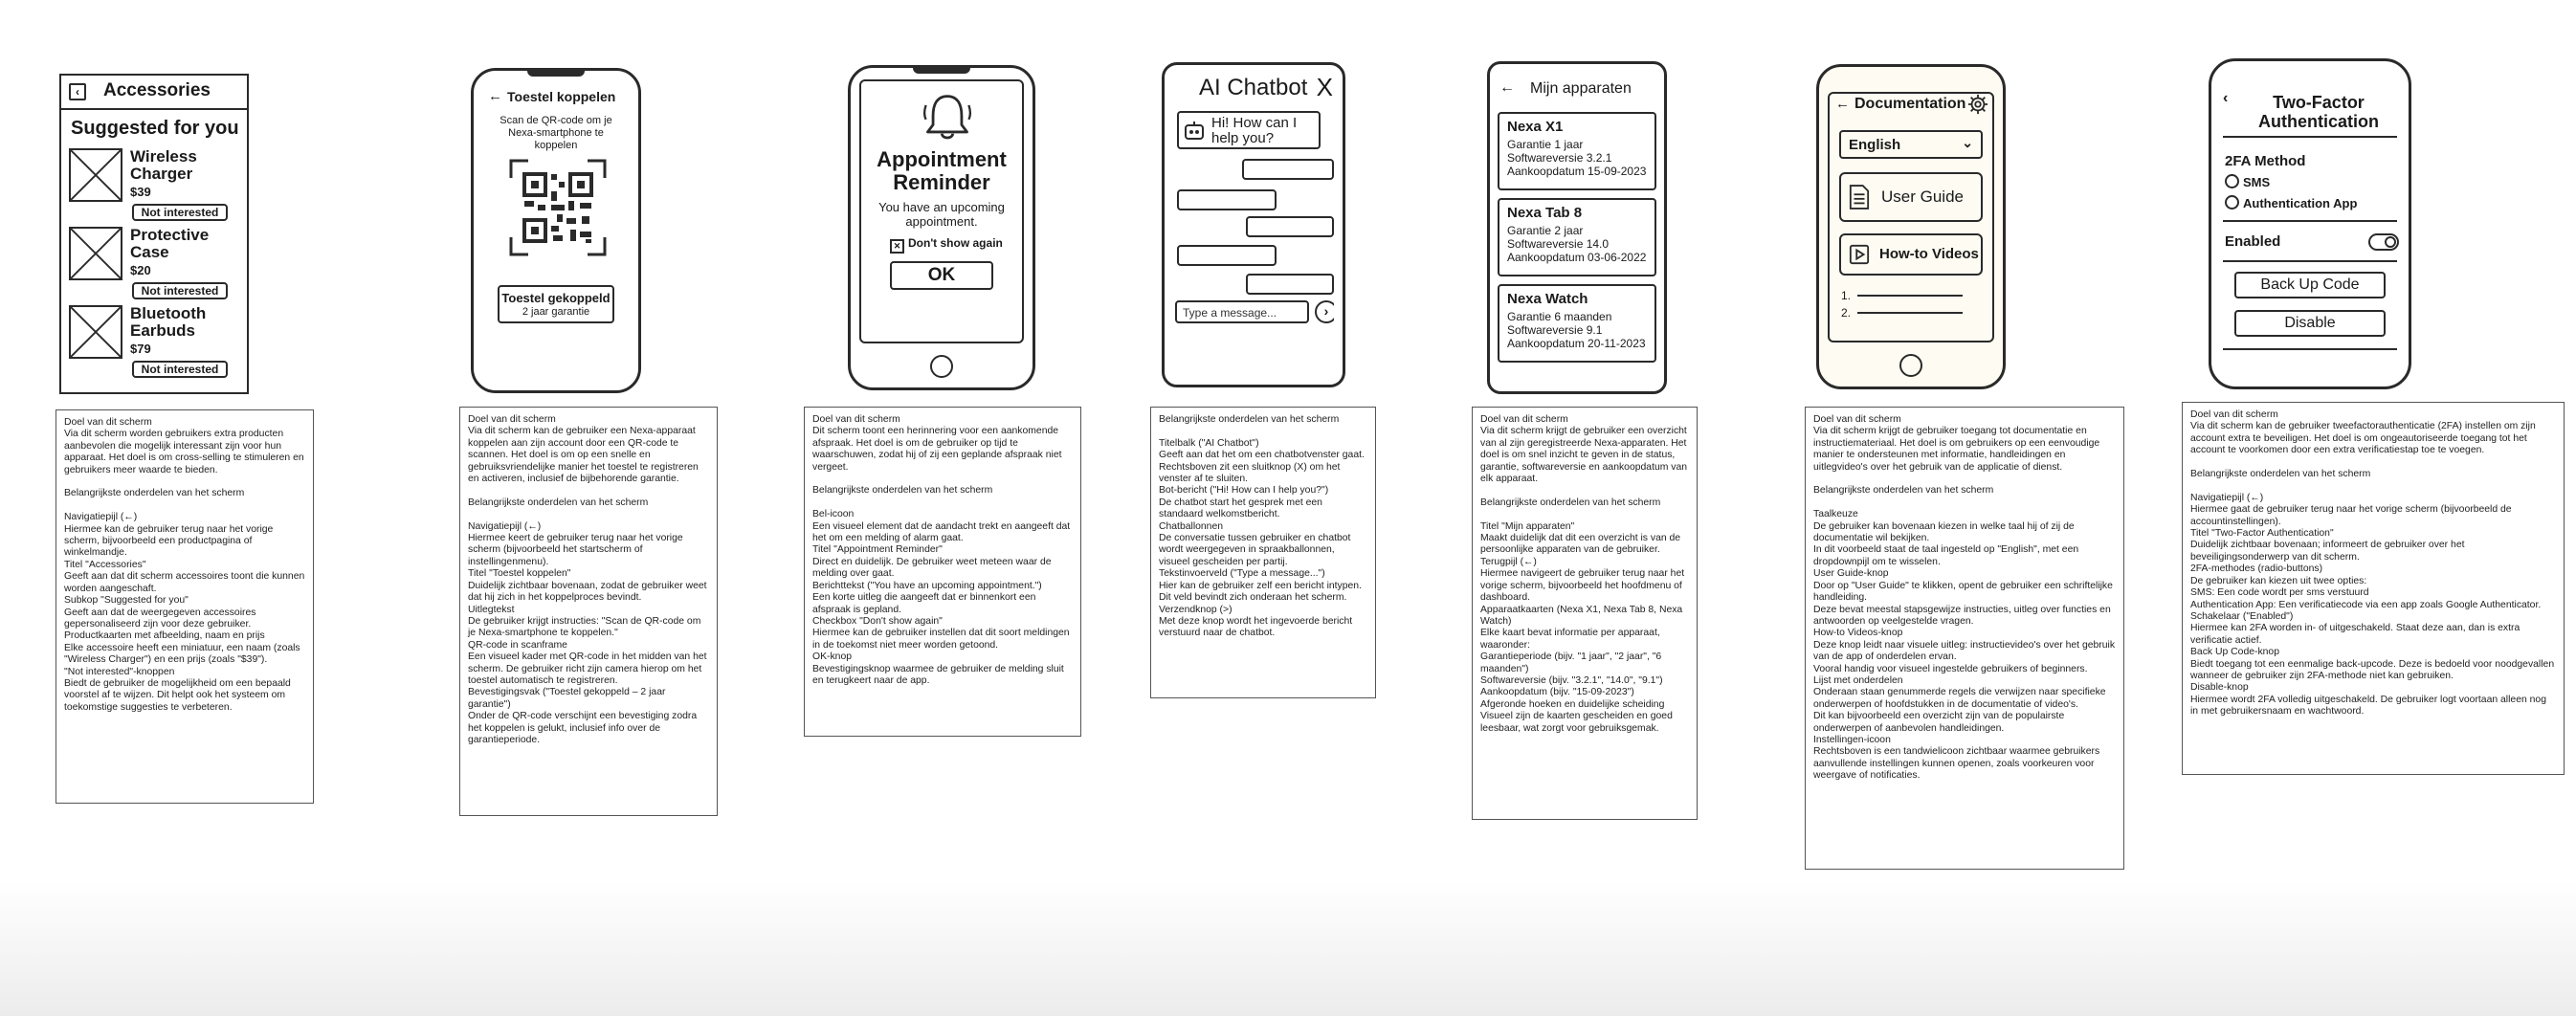 This screenshot has width=2576, height=1016. Describe the element at coordinates (1254, 130) in the screenshot. I see `bot-greeting-text: Hi! How can I help you?` at that location.